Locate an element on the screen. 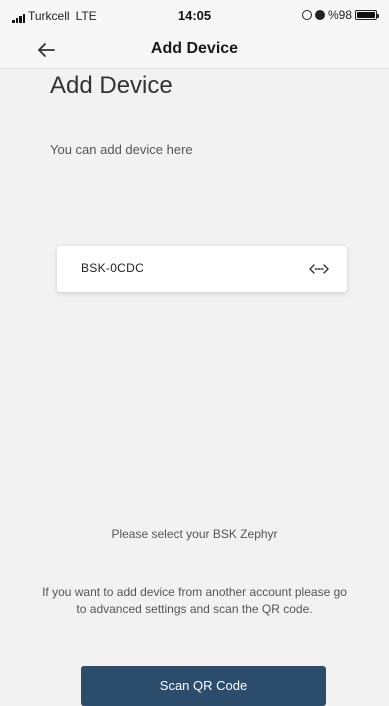  device-name: BSK-0CDC is located at coordinates (113, 268).